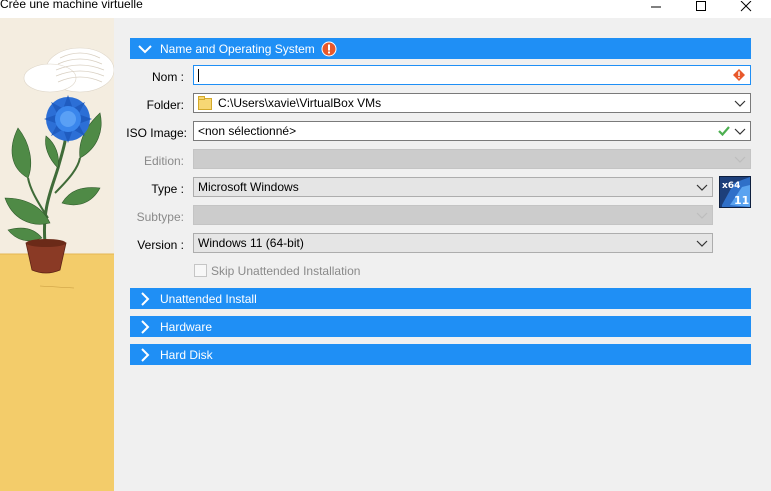 This screenshot has height=491, width=771. What do you see at coordinates (160, 245) in the screenshot?
I see `version-label: Version :` at bounding box center [160, 245].